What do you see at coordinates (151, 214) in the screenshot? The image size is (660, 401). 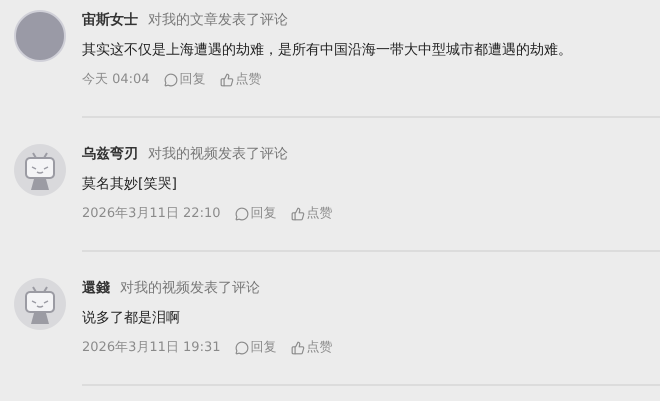 I see `comment-time: 2026年3月11日 22:10` at bounding box center [151, 214].